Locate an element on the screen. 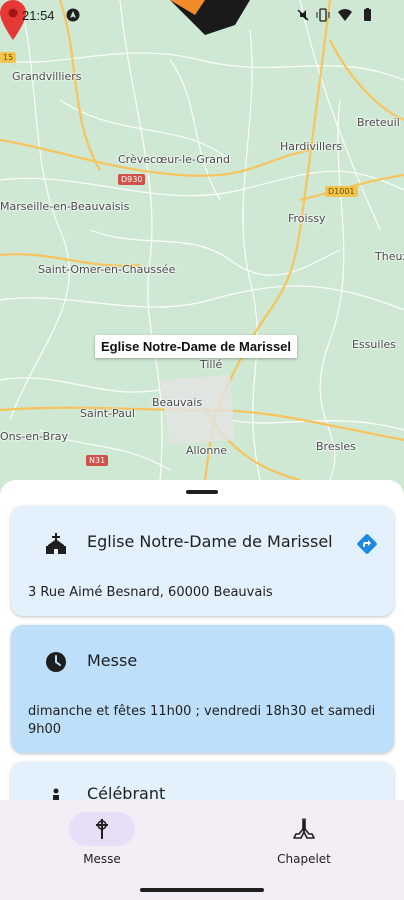 The width and height of the screenshot is (404, 900). sheet-drag-handle is located at coordinates (202, 492).